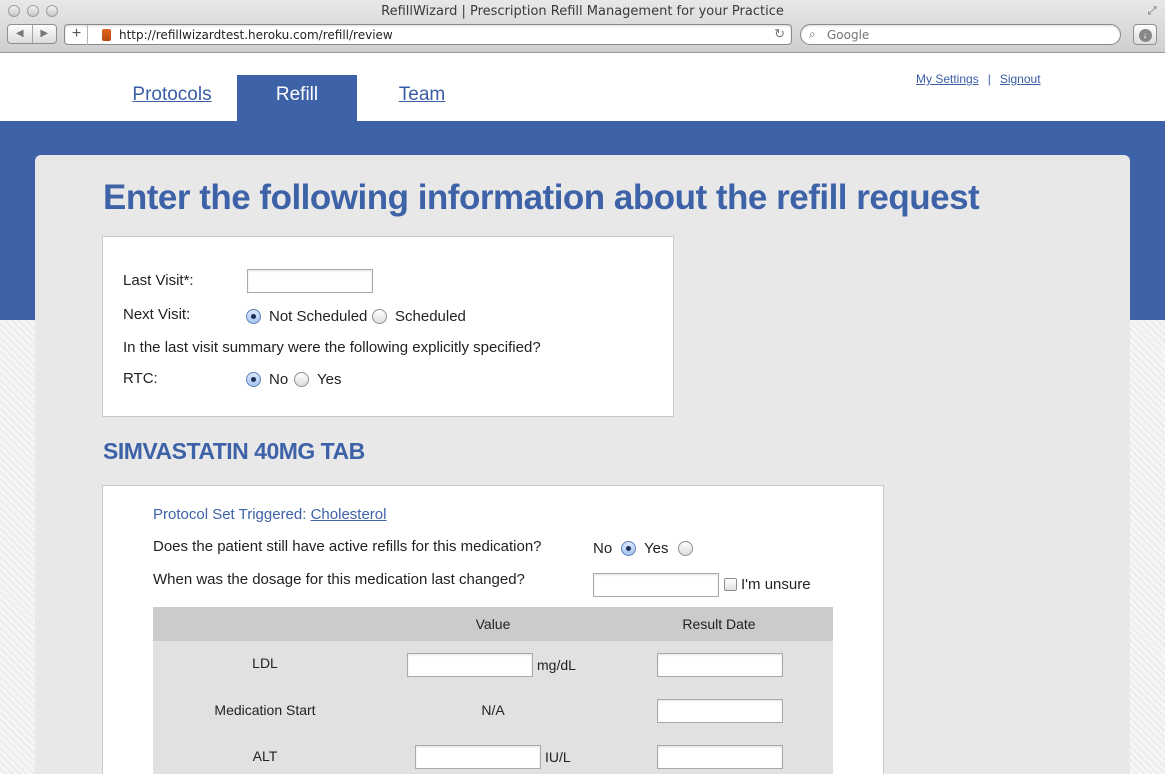 The height and width of the screenshot is (774, 1165). I want to click on alt-value-field, so click(478, 757).